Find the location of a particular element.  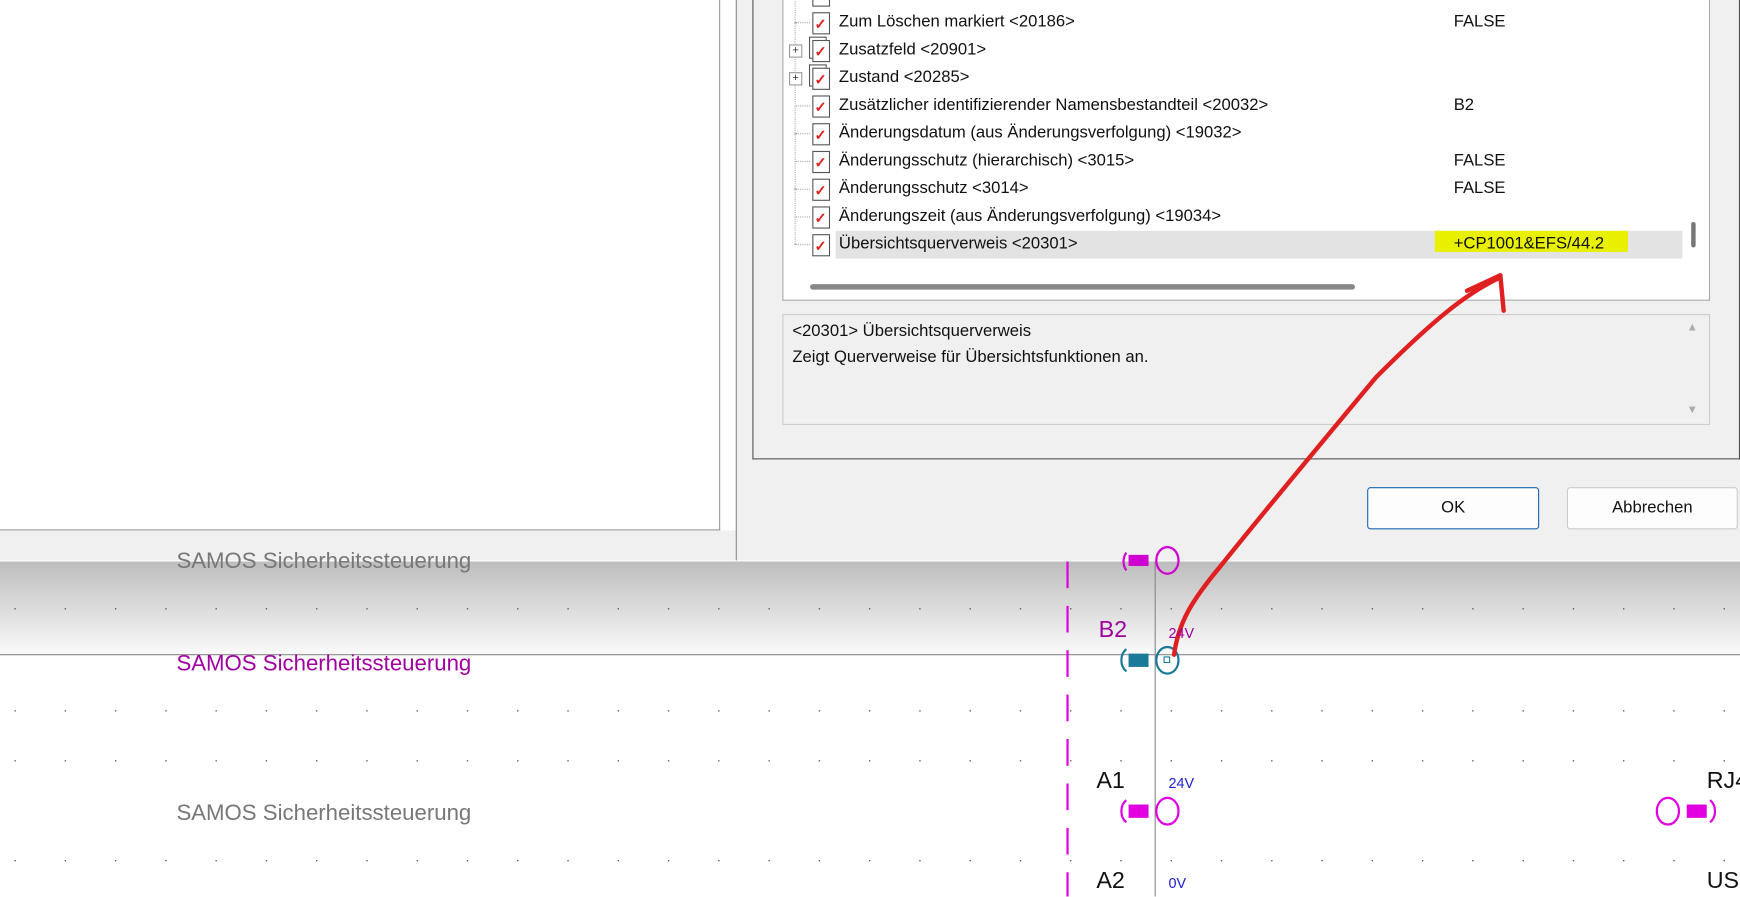

pin-label-b2: B2 is located at coordinates (1113, 629).